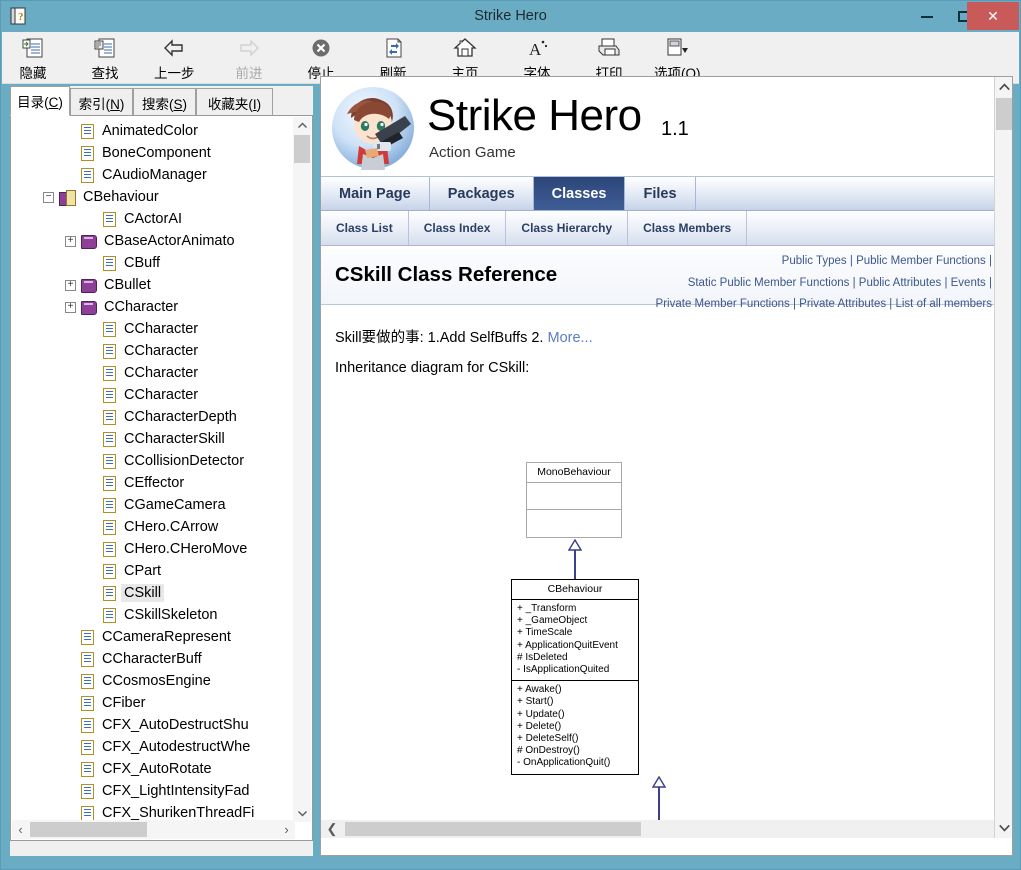 This screenshot has width=1021, height=870. I want to click on tree-hscroll-thumb, so click(88, 829).